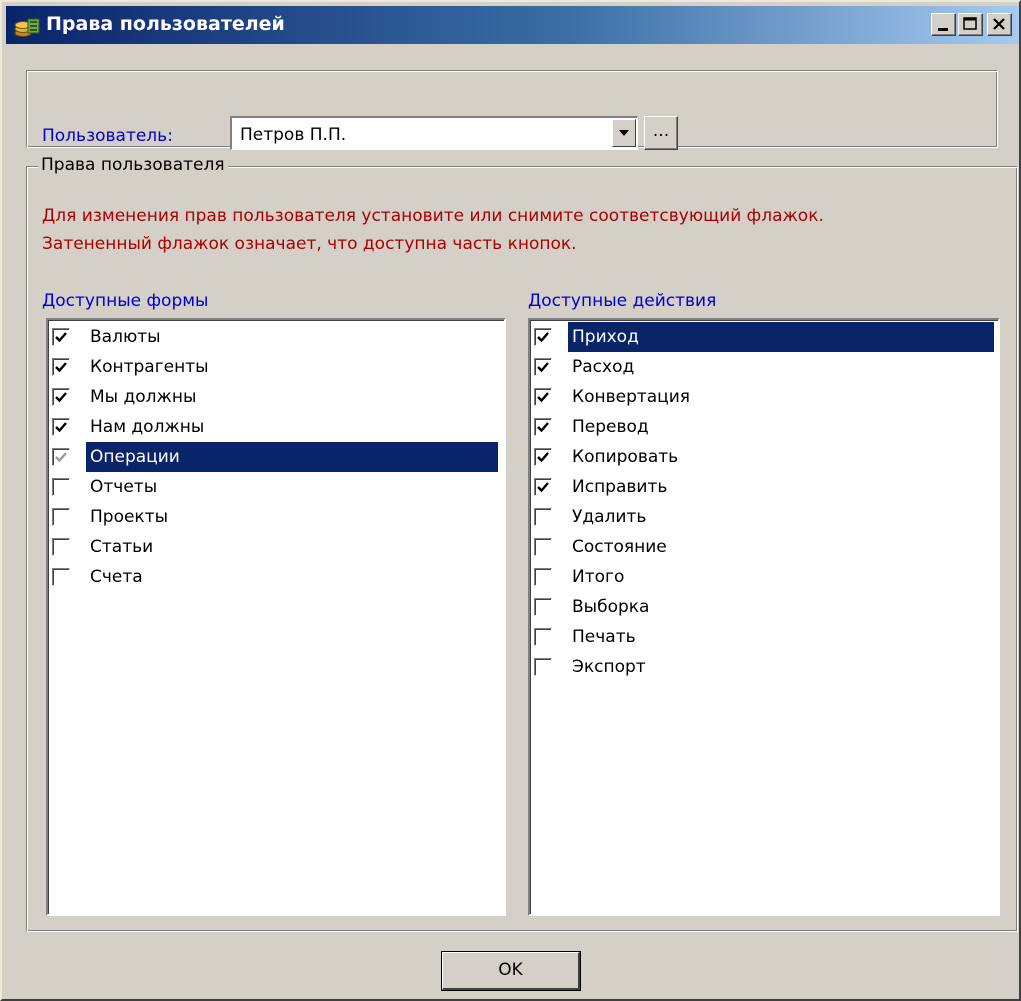  I want to click on window-title: Права пользователей, so click(165, 24).